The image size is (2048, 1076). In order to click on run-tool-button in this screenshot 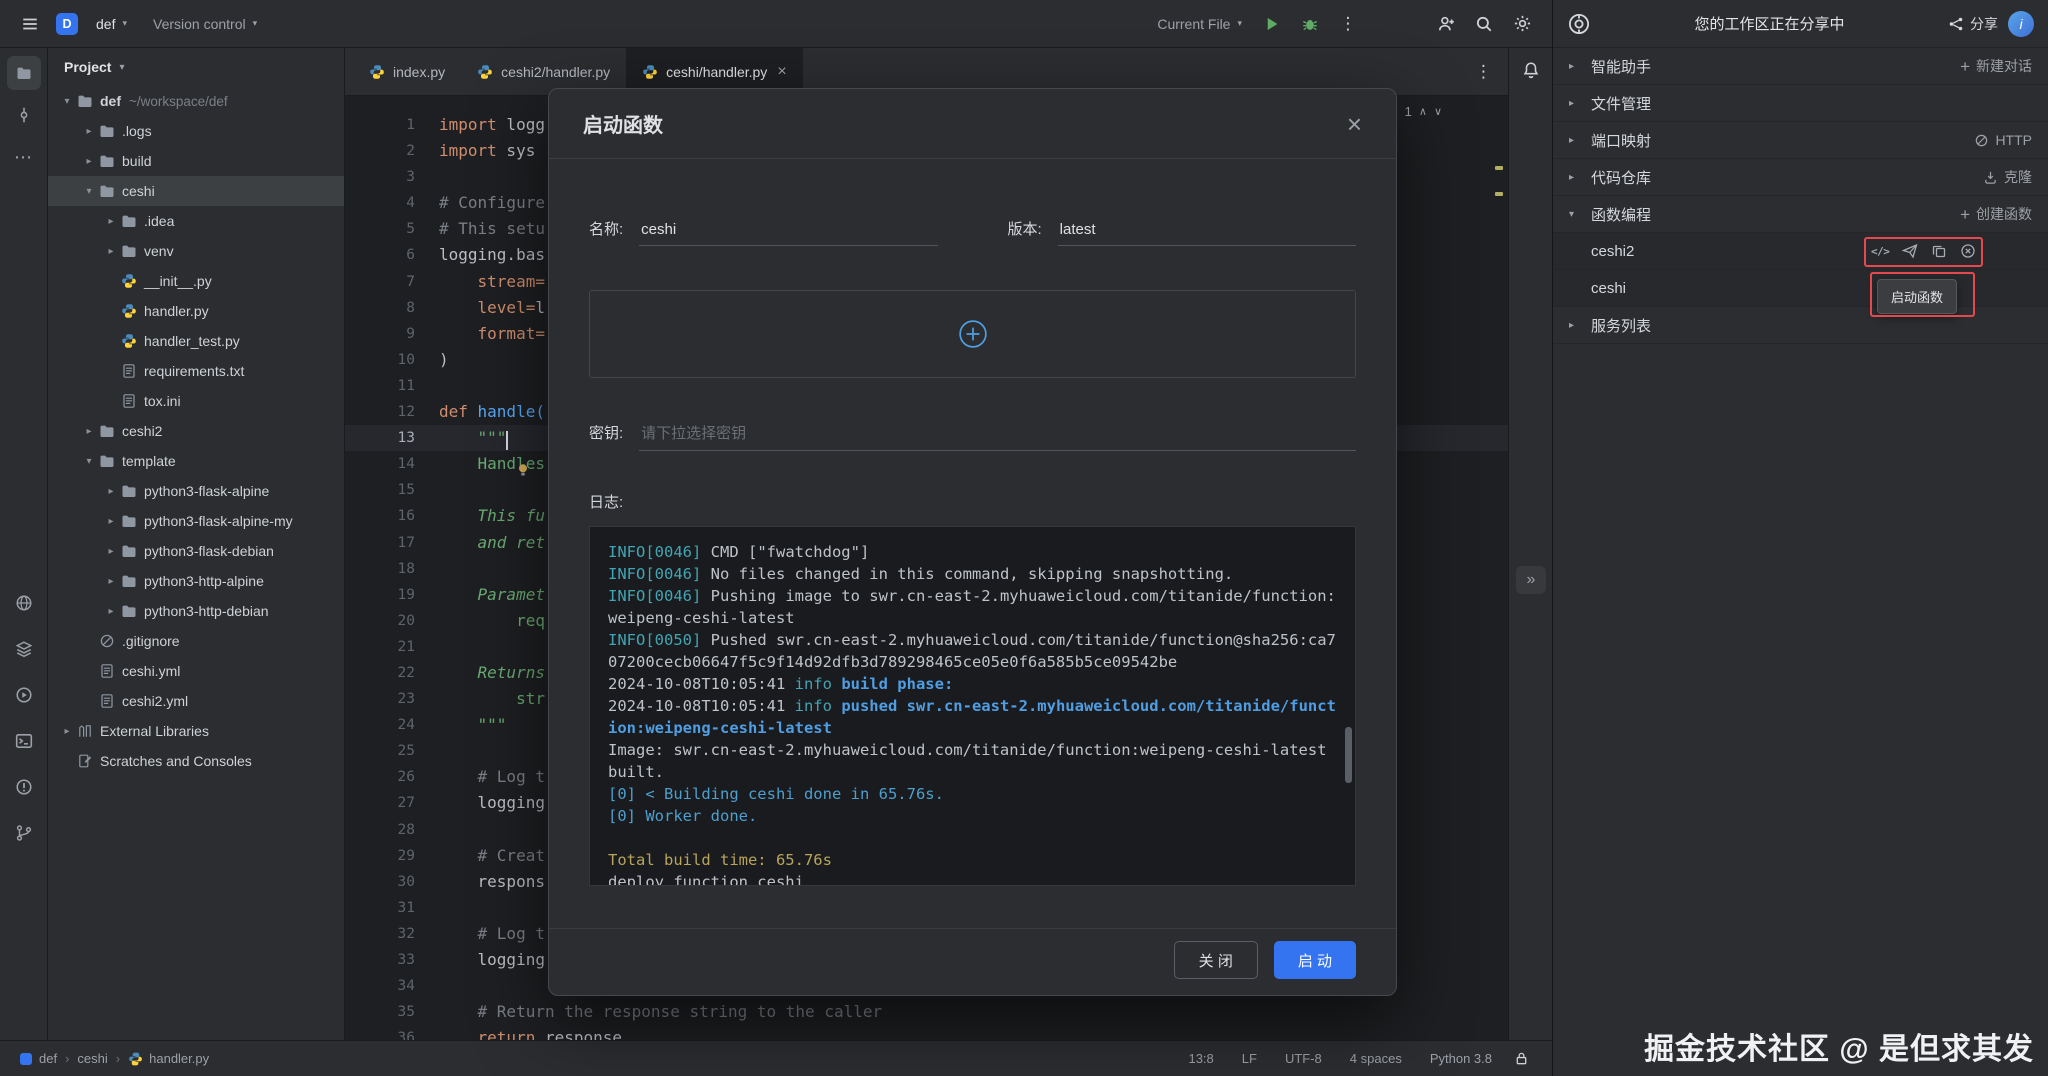, I will do `click(24, 695)`.